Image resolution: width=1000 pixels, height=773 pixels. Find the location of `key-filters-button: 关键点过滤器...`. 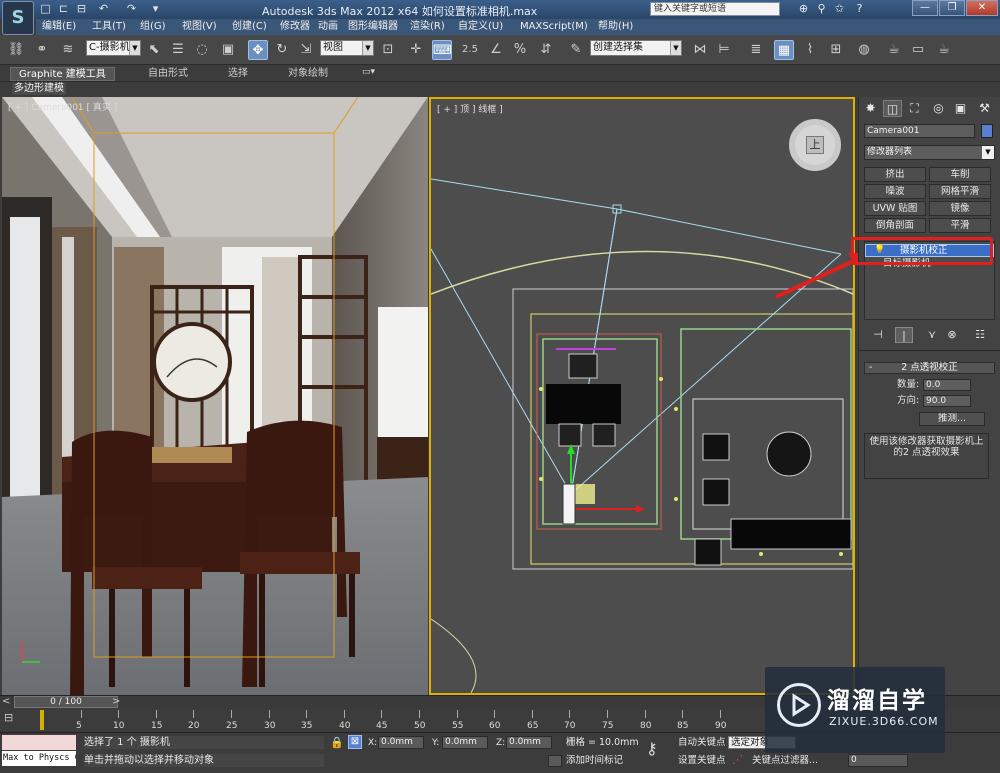

key-filters-button: 关键点过滤器... is located at coordinates (785, 760).